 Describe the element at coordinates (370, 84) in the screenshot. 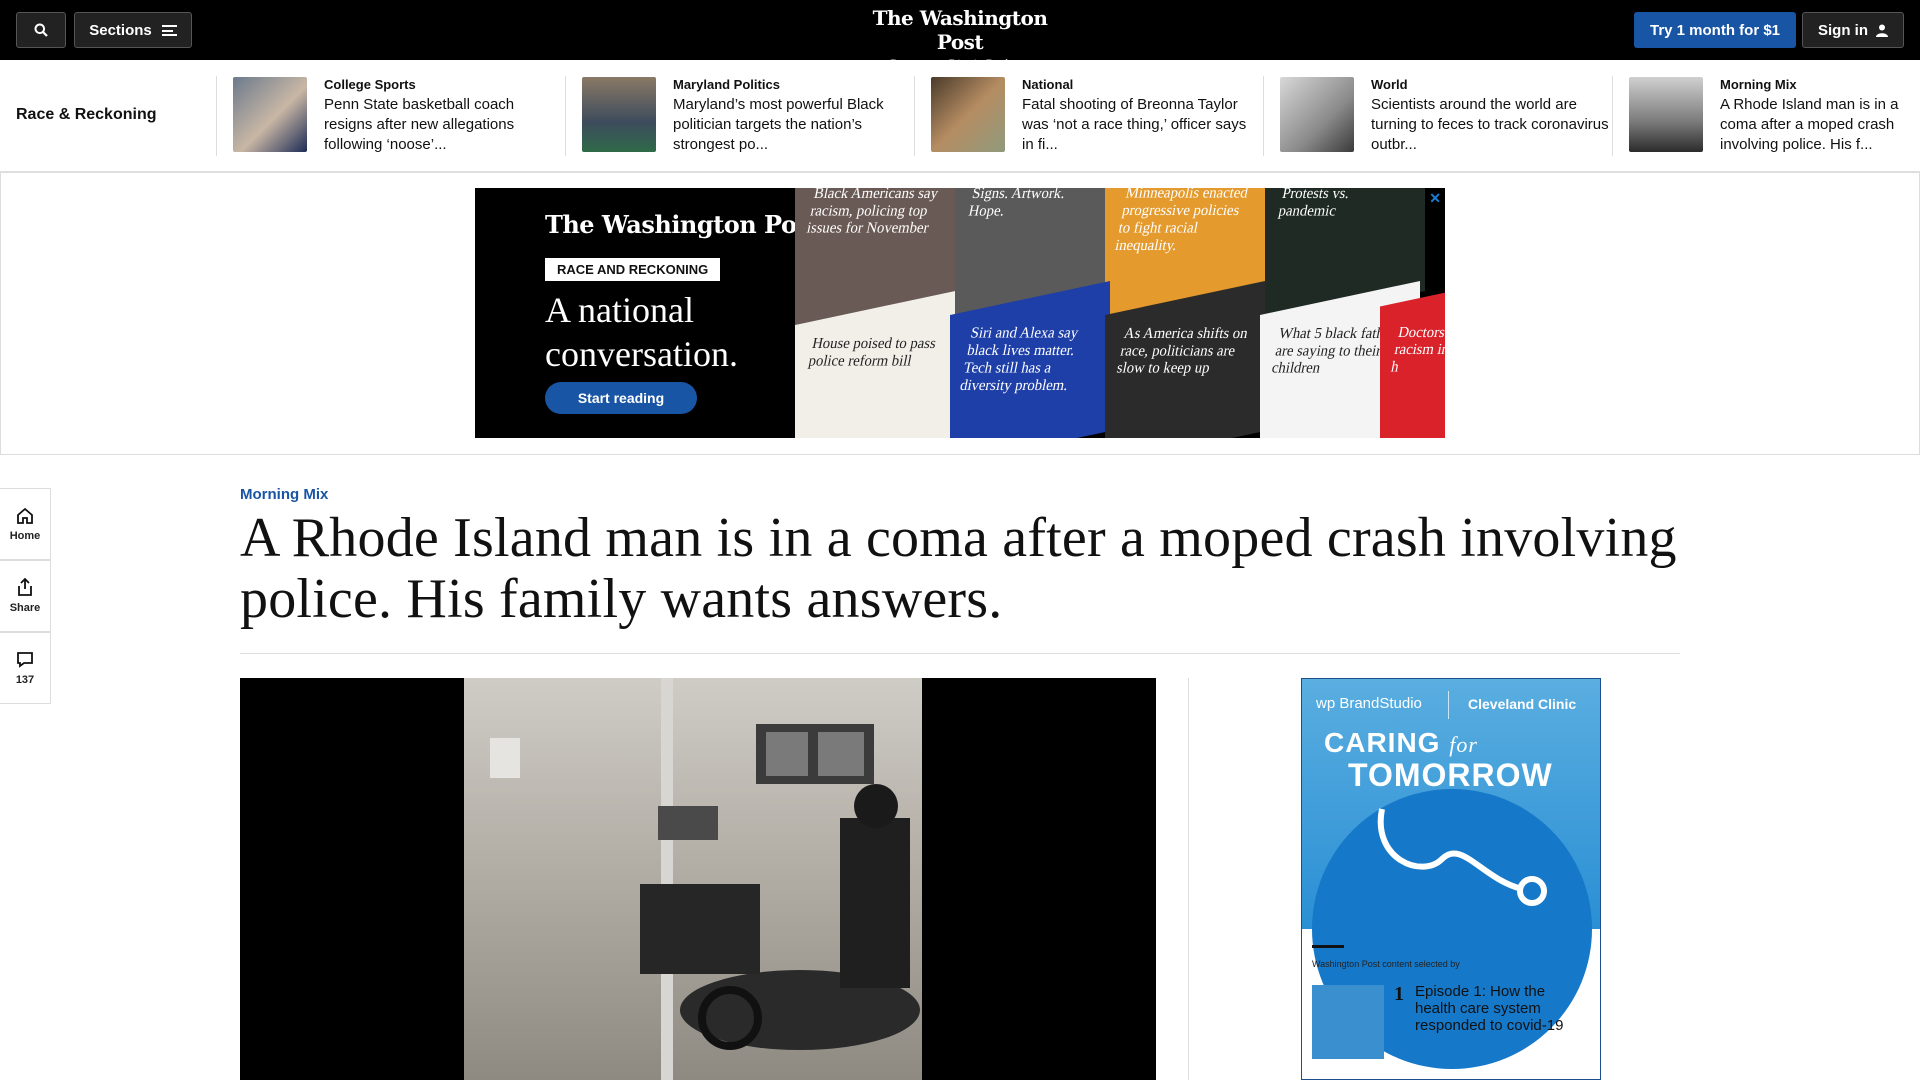

I see `story-kicker: College Sports` at that location.